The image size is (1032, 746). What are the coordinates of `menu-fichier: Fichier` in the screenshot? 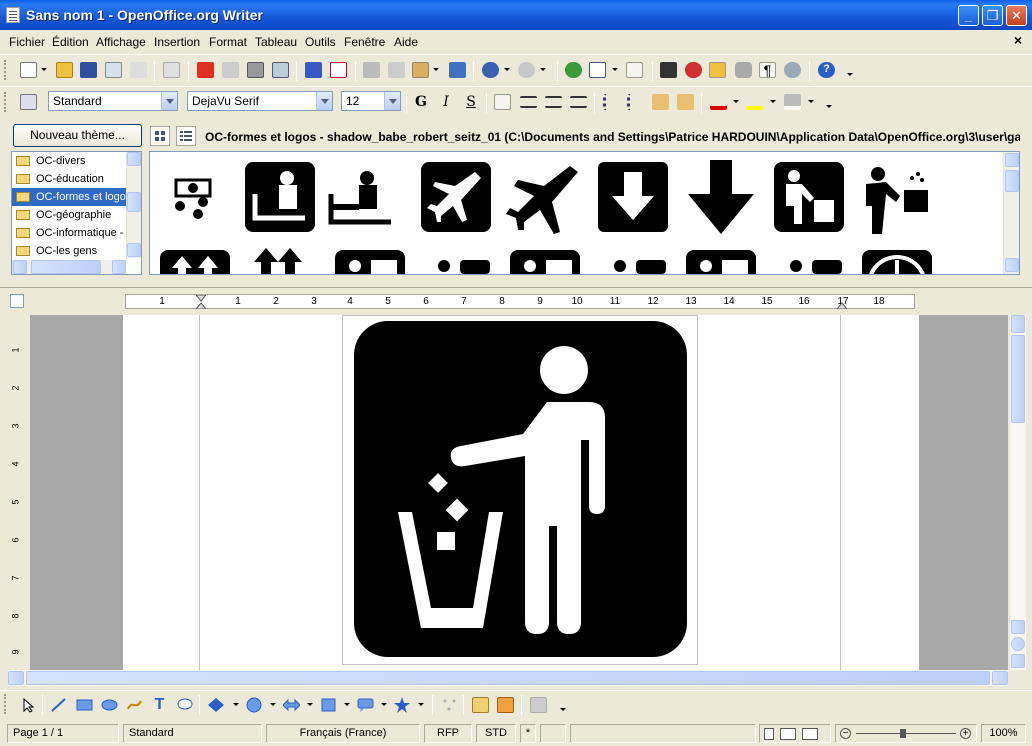 It's located at (27, 42).